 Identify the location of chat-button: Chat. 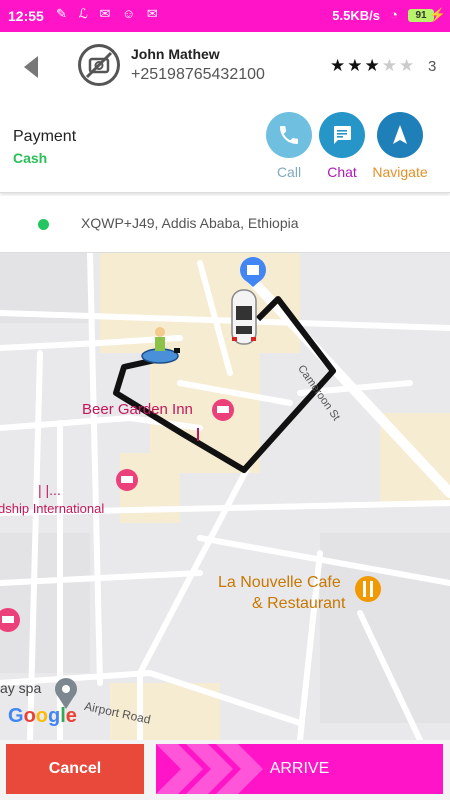
(342, 146).